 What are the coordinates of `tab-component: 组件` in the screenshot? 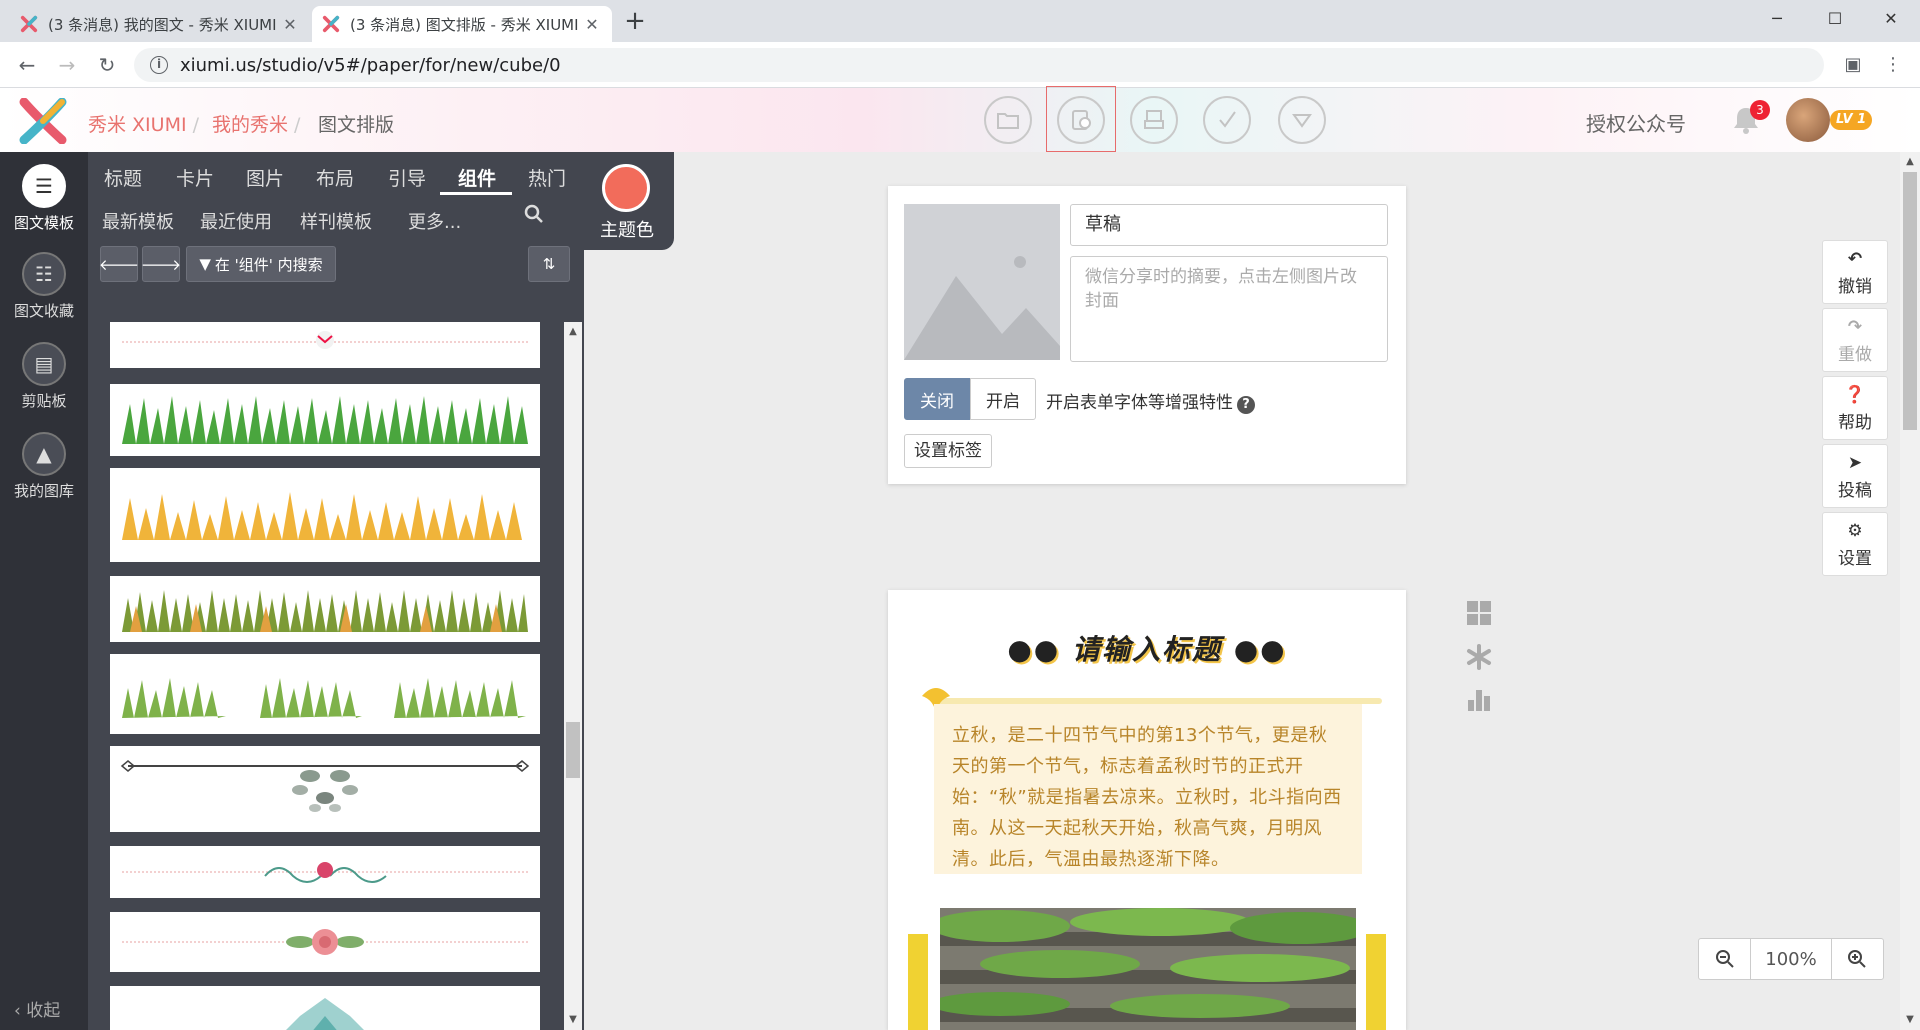 It's located at (477, 177).